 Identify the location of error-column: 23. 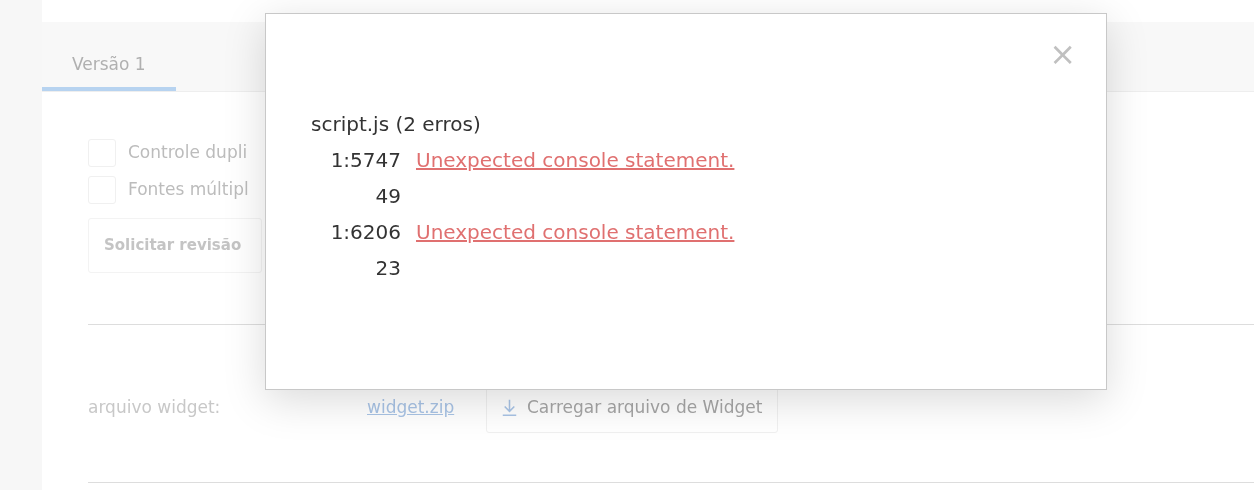
(356, 268).